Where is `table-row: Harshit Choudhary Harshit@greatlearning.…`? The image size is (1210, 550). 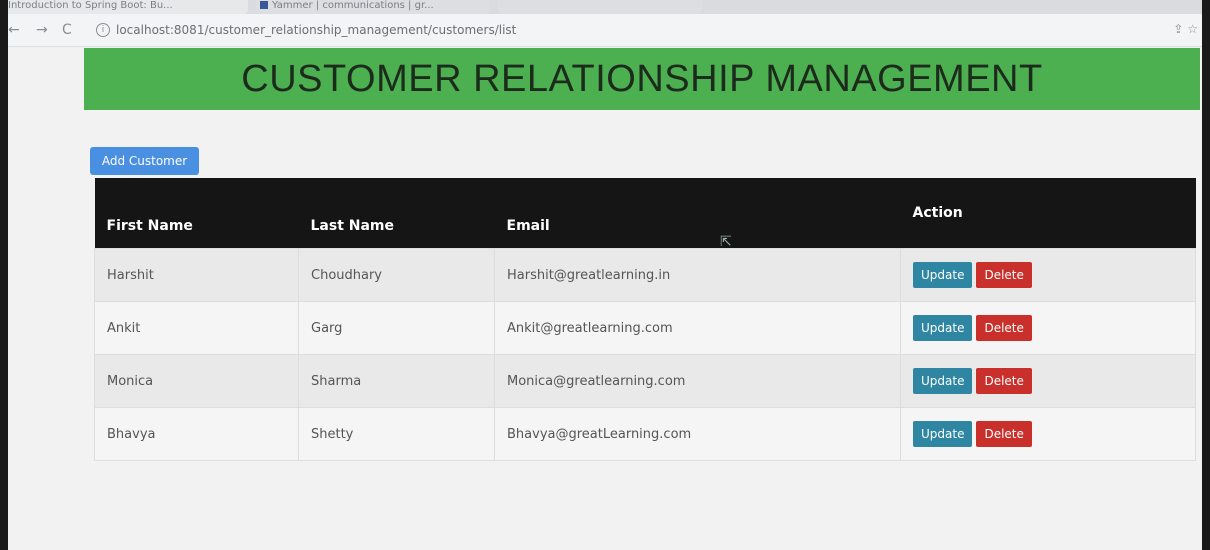 table-row: Harshit Choudhary Harshit@greatlearning.… is located at coordinates (645, 275).